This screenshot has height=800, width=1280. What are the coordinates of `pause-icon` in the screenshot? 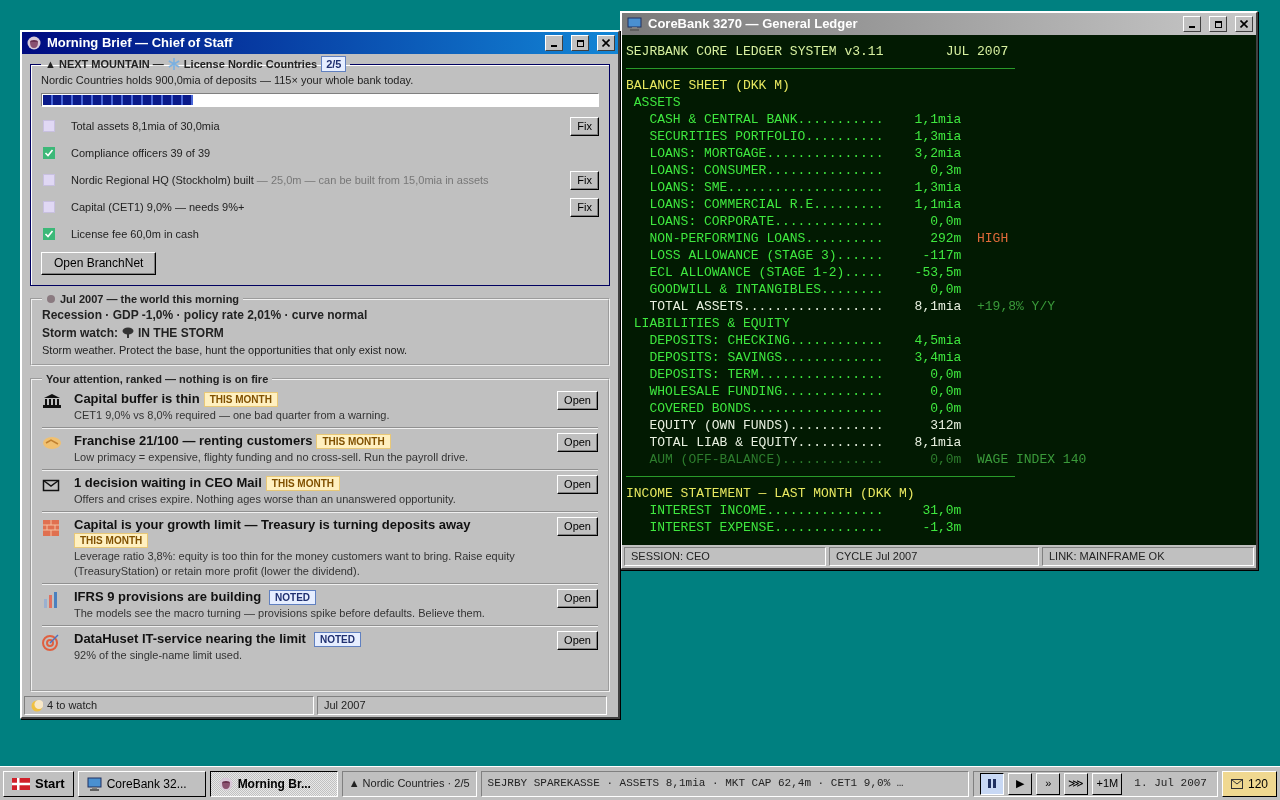 It's located at (992, 783).